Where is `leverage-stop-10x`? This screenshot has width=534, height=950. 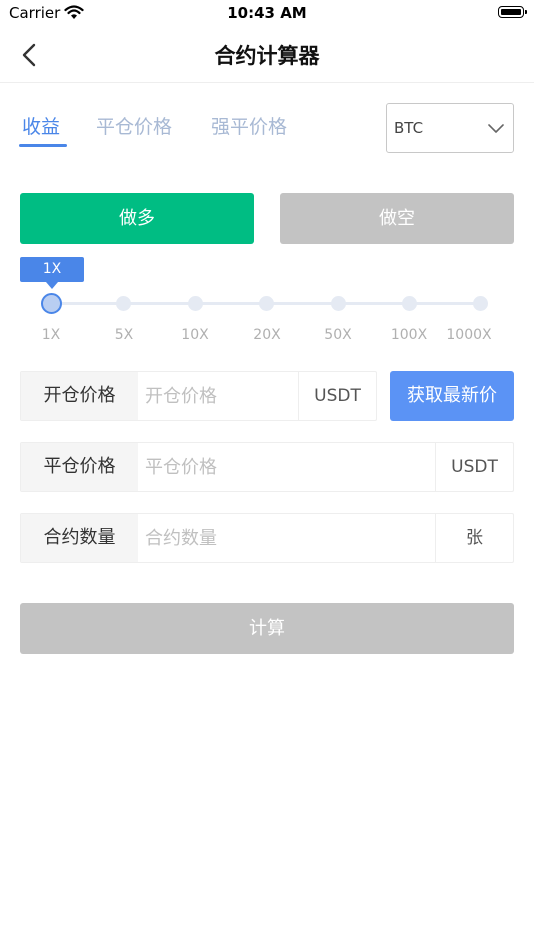 leverage-stop-10x is located at coordinates (195, 303).